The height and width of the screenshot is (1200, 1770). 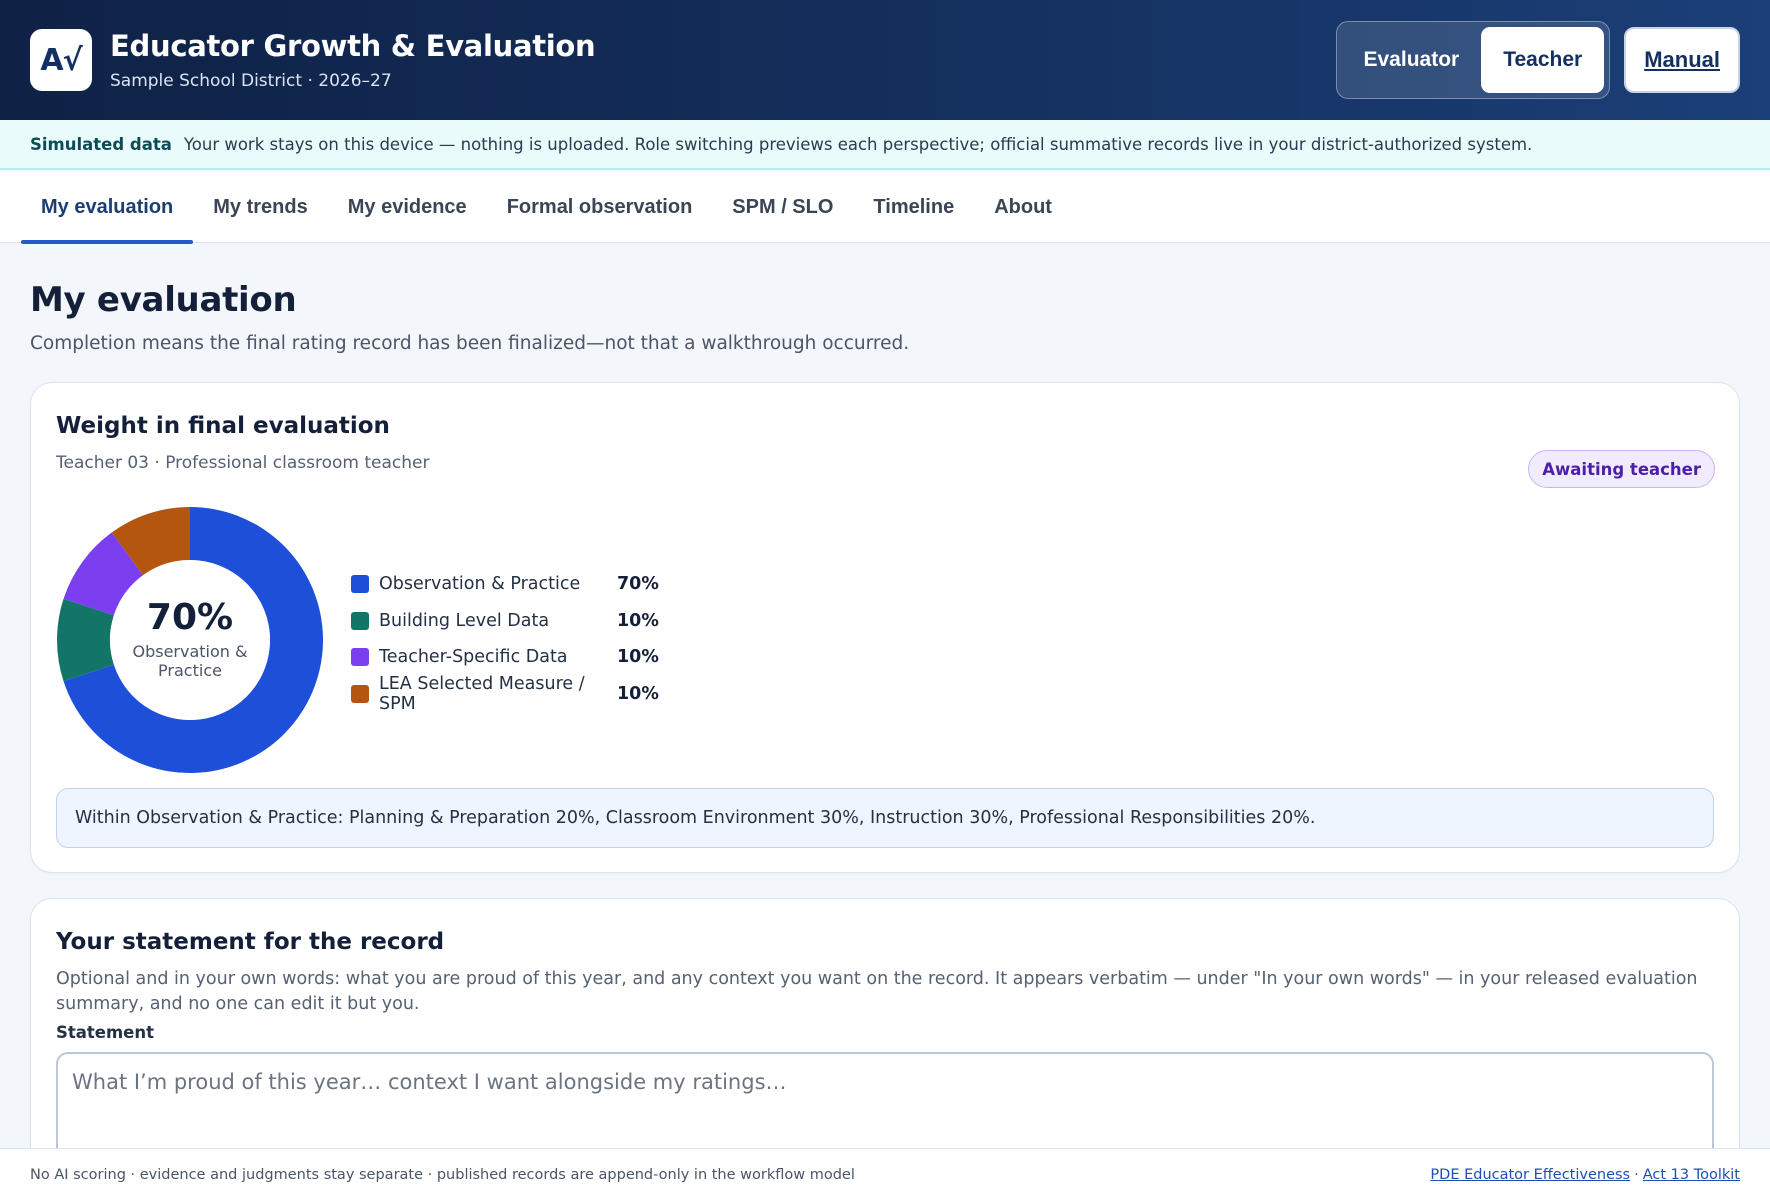 I want to click on donut-center-percent: 70%, so click(x=190, y=617).